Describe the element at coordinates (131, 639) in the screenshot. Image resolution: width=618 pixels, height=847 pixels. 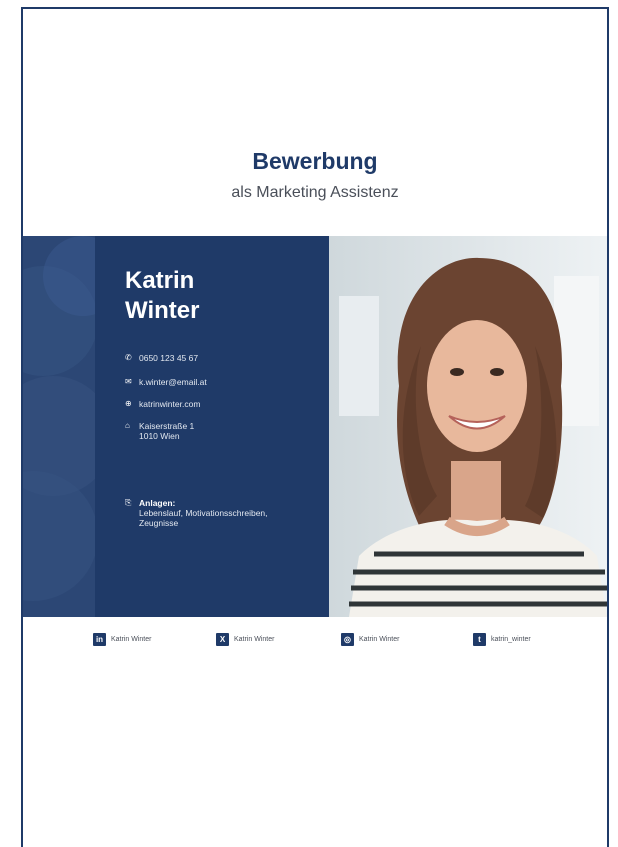
I see `linkedin-label: Katrin Winter` at that location.